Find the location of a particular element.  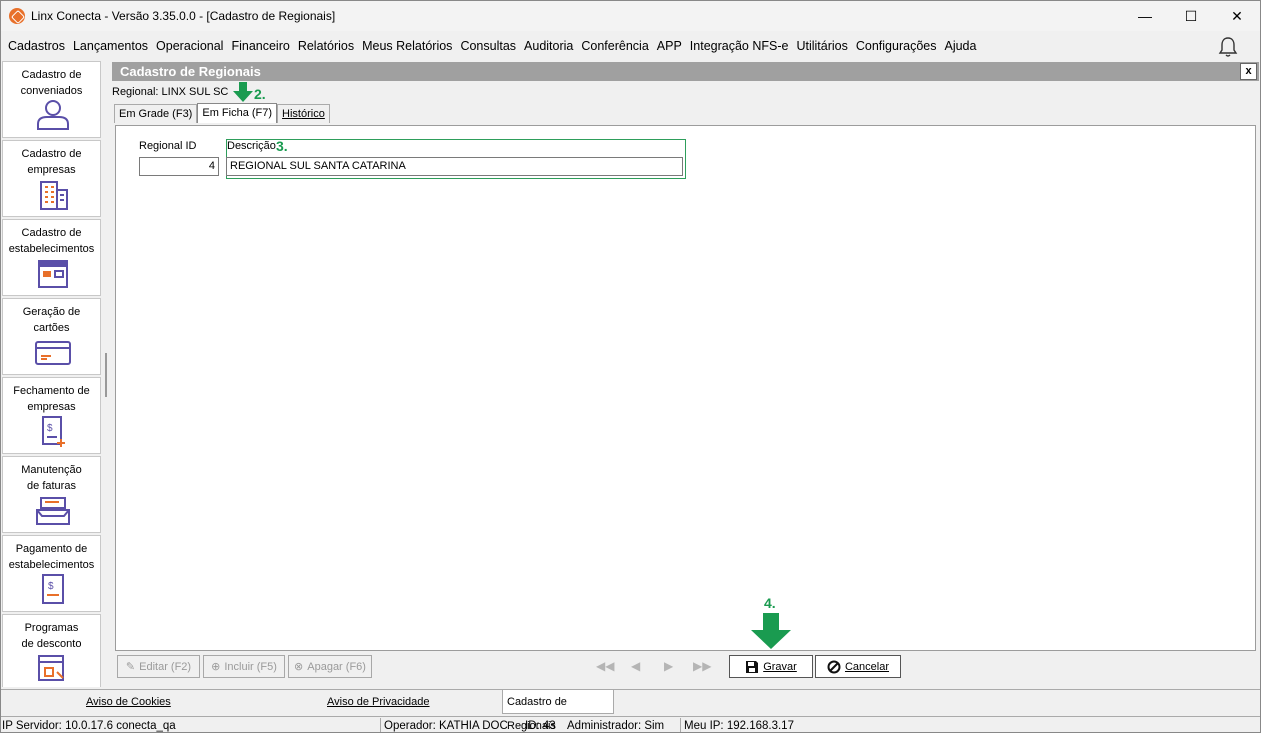

cancelar-button: Cancelar is located at coordinates (858, 666).